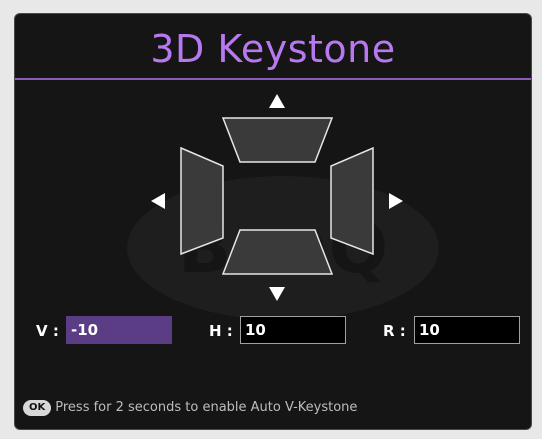 This screenshot has height=439, width=542. I want to click on h-label: H :, so click(221, 331).